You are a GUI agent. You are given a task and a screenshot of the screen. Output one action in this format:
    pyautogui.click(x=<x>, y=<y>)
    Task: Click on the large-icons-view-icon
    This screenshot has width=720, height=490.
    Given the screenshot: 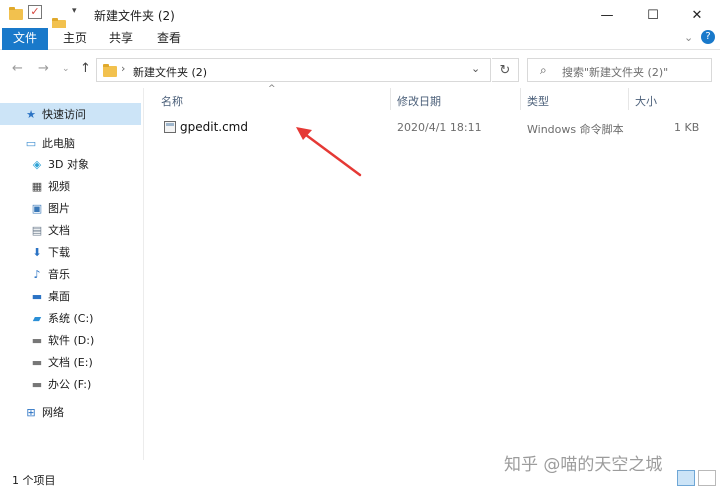 What is the action you would take?
    pyautogui.click(x=707, y=478)
    